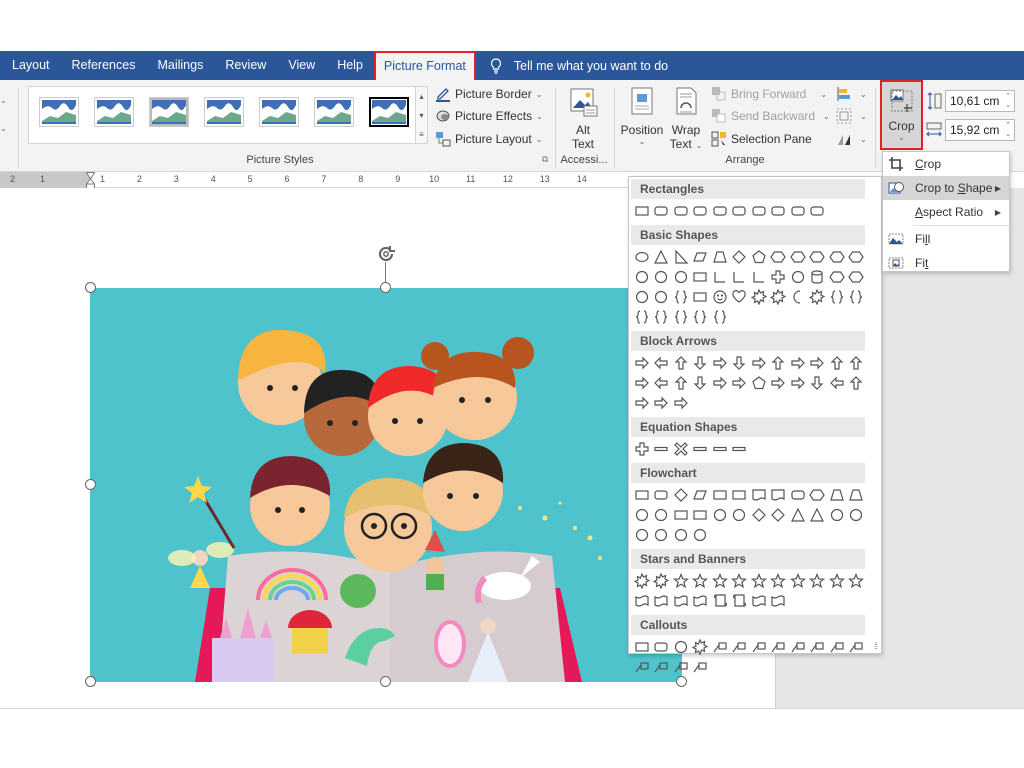 This screenshot has height=768, width=1024. I want to click on shape-double-bracket, so click(857, 297).